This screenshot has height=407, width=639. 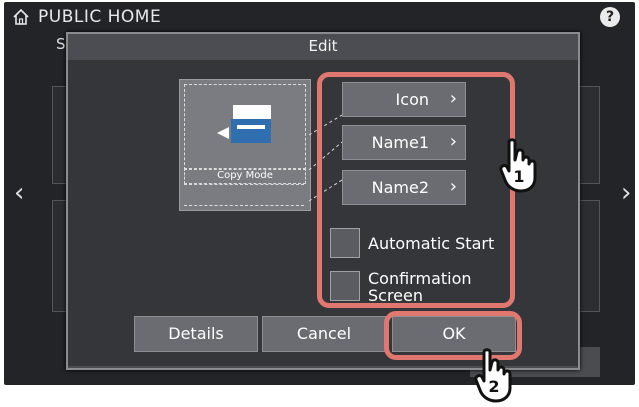 What do you see at coordinates (61, 44) in the screenshot?
I see `background-partial-label: S` at bounding box center [61, 44].